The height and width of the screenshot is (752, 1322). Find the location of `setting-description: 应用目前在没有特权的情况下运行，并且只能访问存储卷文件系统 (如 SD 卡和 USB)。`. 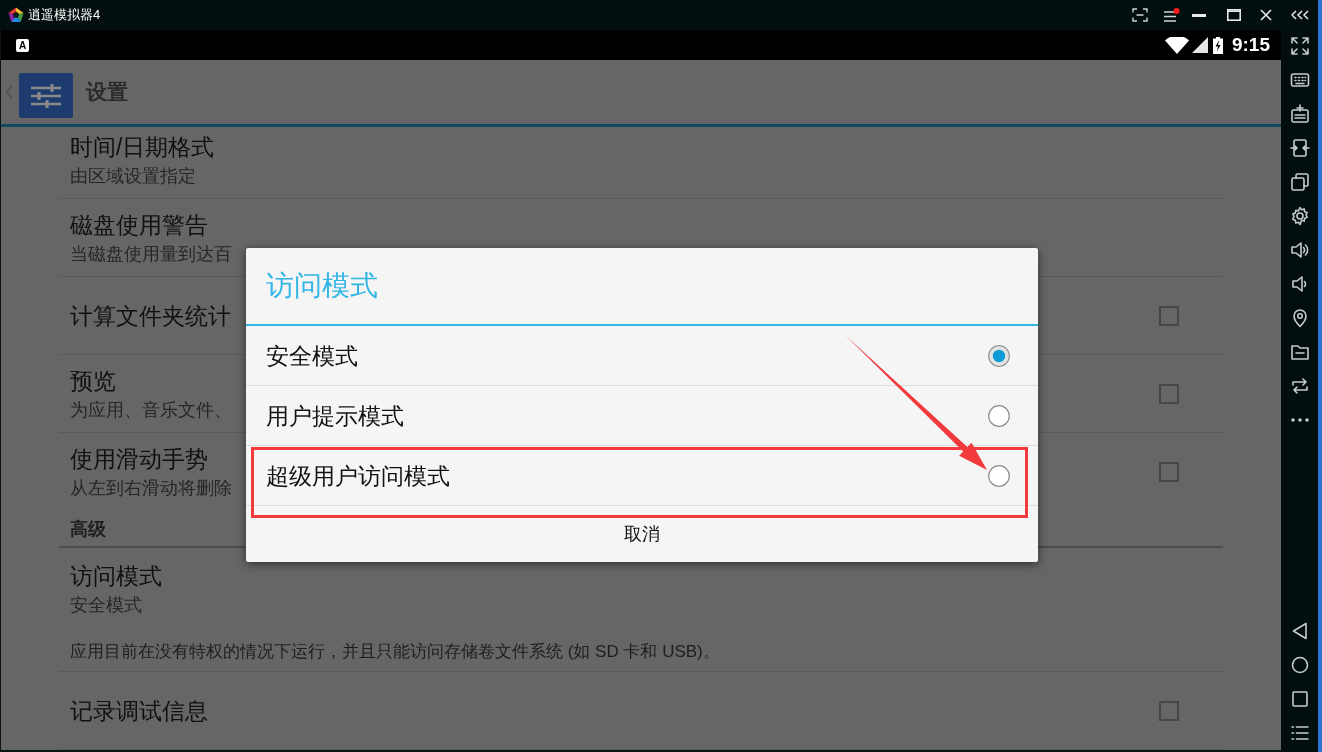

setting-description: 应用目前在没有特权的情况下运行，并且只能访问存储卷文件系统 (如 SD 卡和 USB)。 is located at coordinates (395, 652).